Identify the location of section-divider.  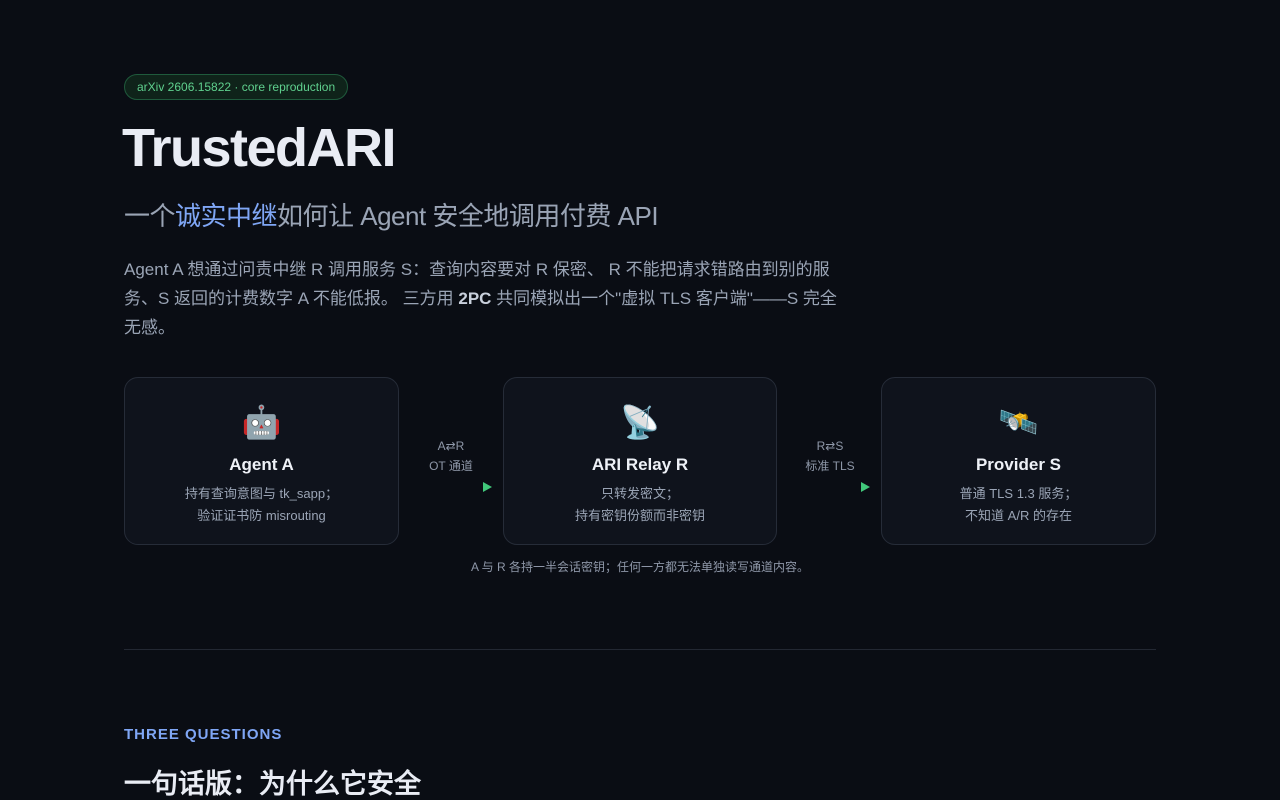
(640, 649).